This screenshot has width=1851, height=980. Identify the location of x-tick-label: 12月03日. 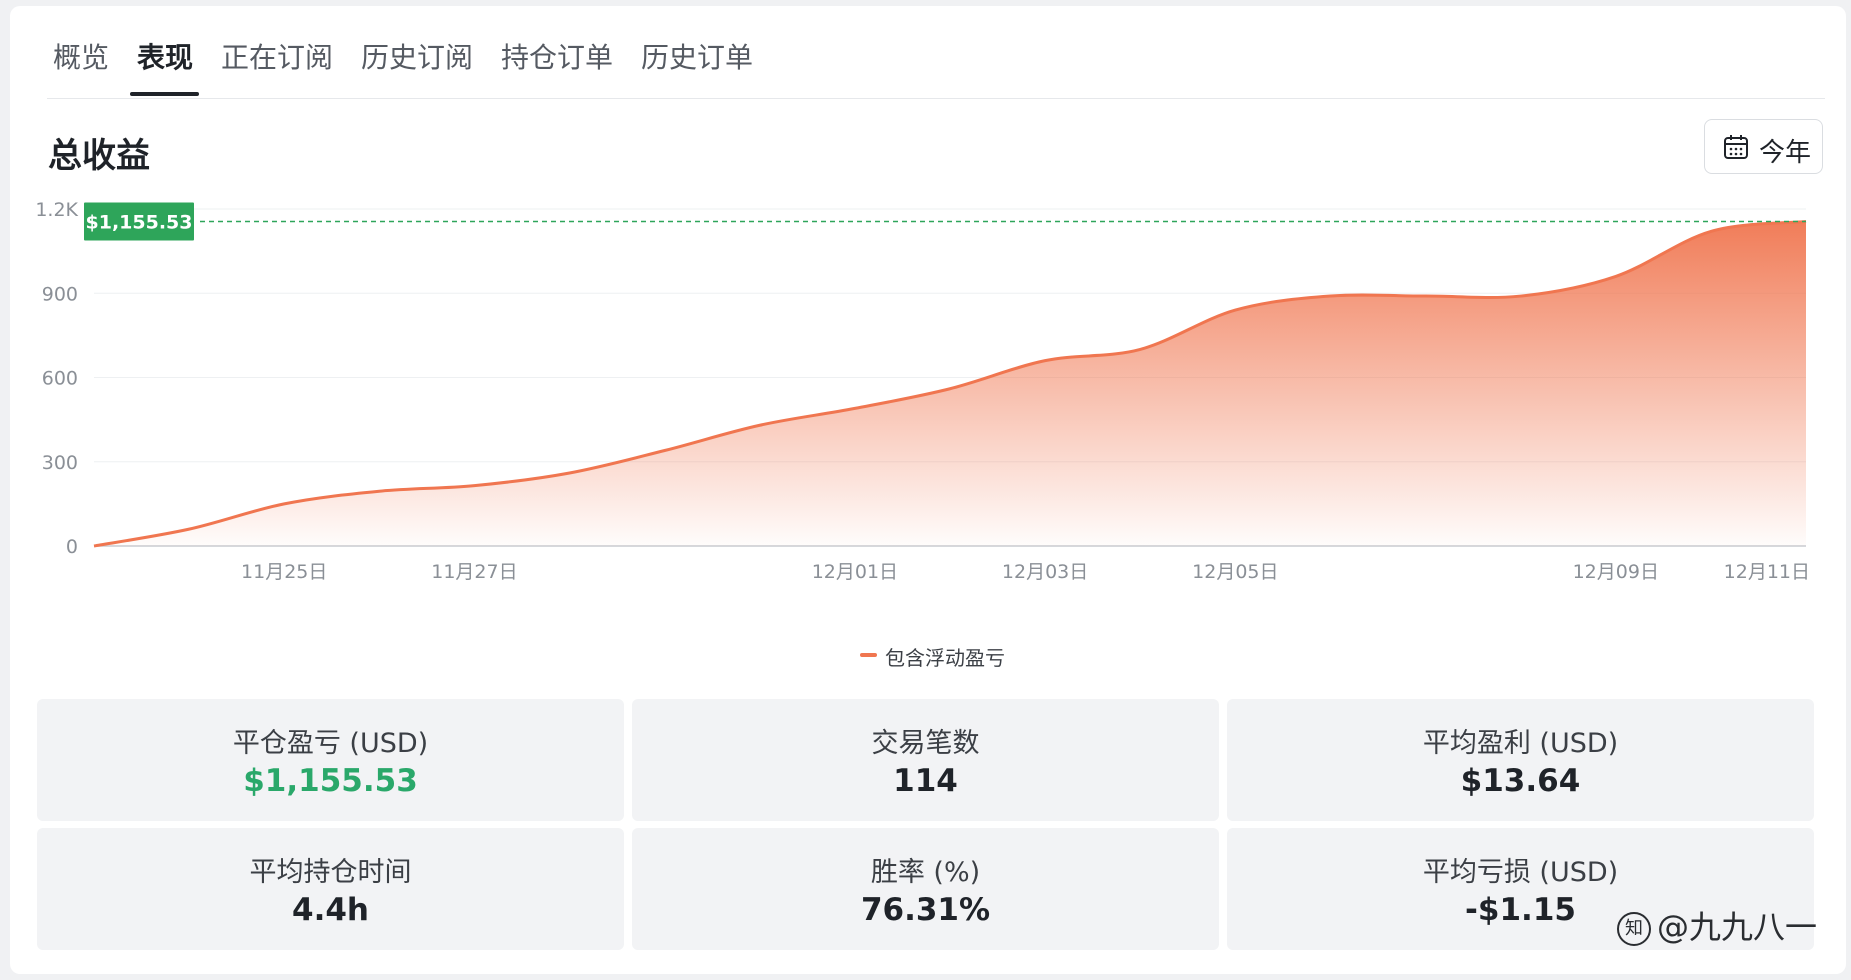
(1045, 572).